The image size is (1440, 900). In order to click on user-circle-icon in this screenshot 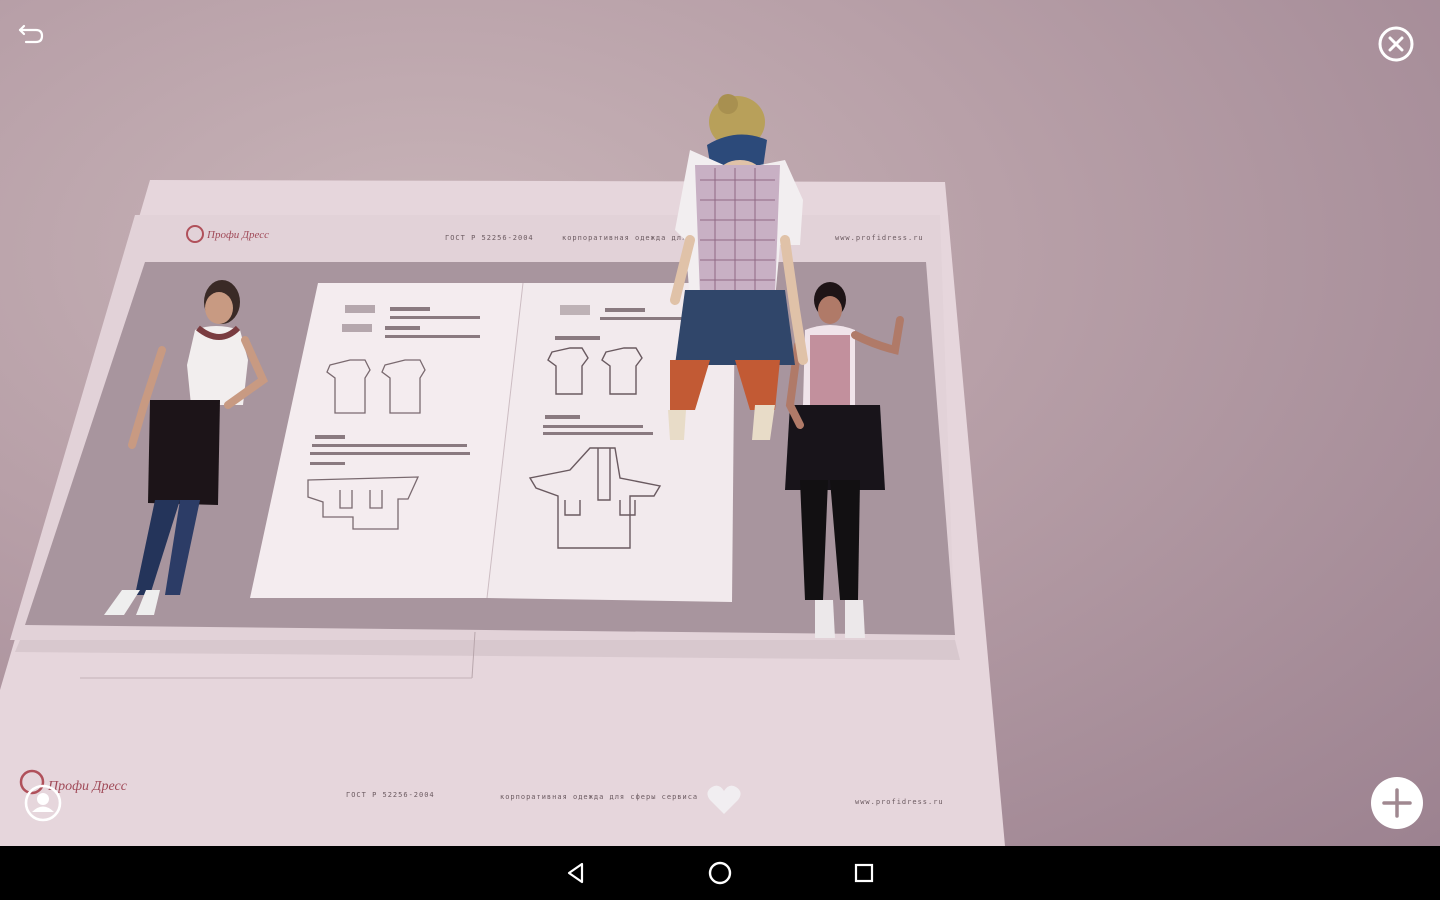, I will do `click(43, 803)`.